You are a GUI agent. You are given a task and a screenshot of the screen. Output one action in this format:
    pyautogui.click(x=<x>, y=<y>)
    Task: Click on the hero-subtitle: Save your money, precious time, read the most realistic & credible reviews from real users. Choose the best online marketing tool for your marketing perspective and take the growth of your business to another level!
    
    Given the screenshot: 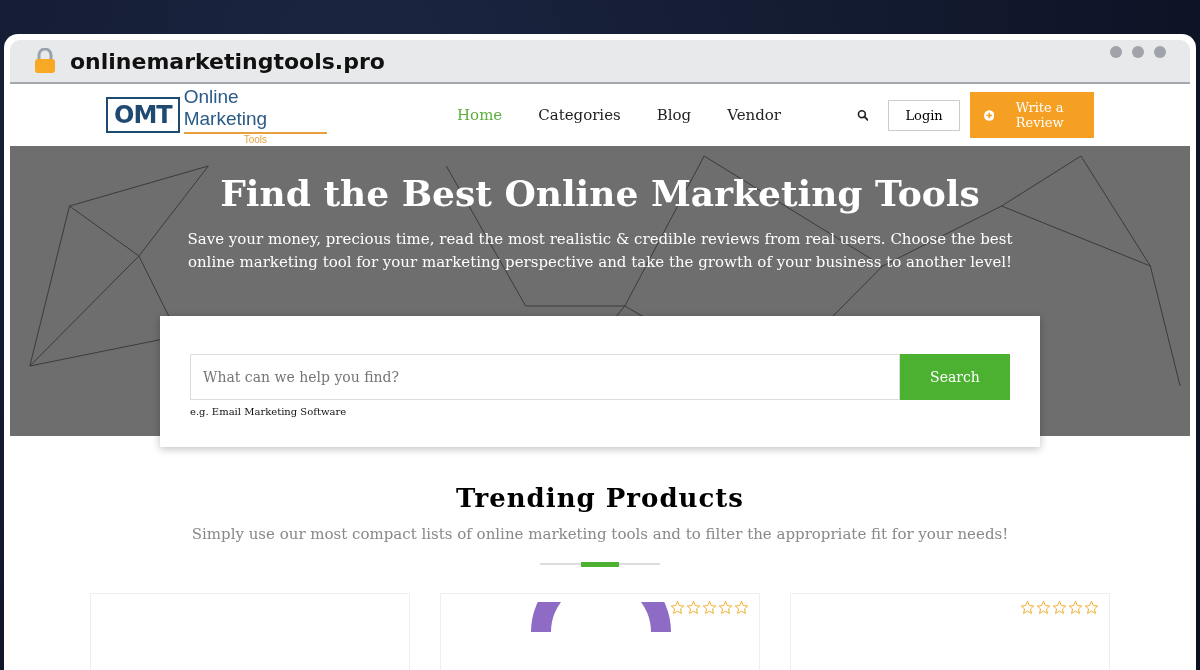 What is the action you would take?
    pyautogui.click(x=600, y=251)
    